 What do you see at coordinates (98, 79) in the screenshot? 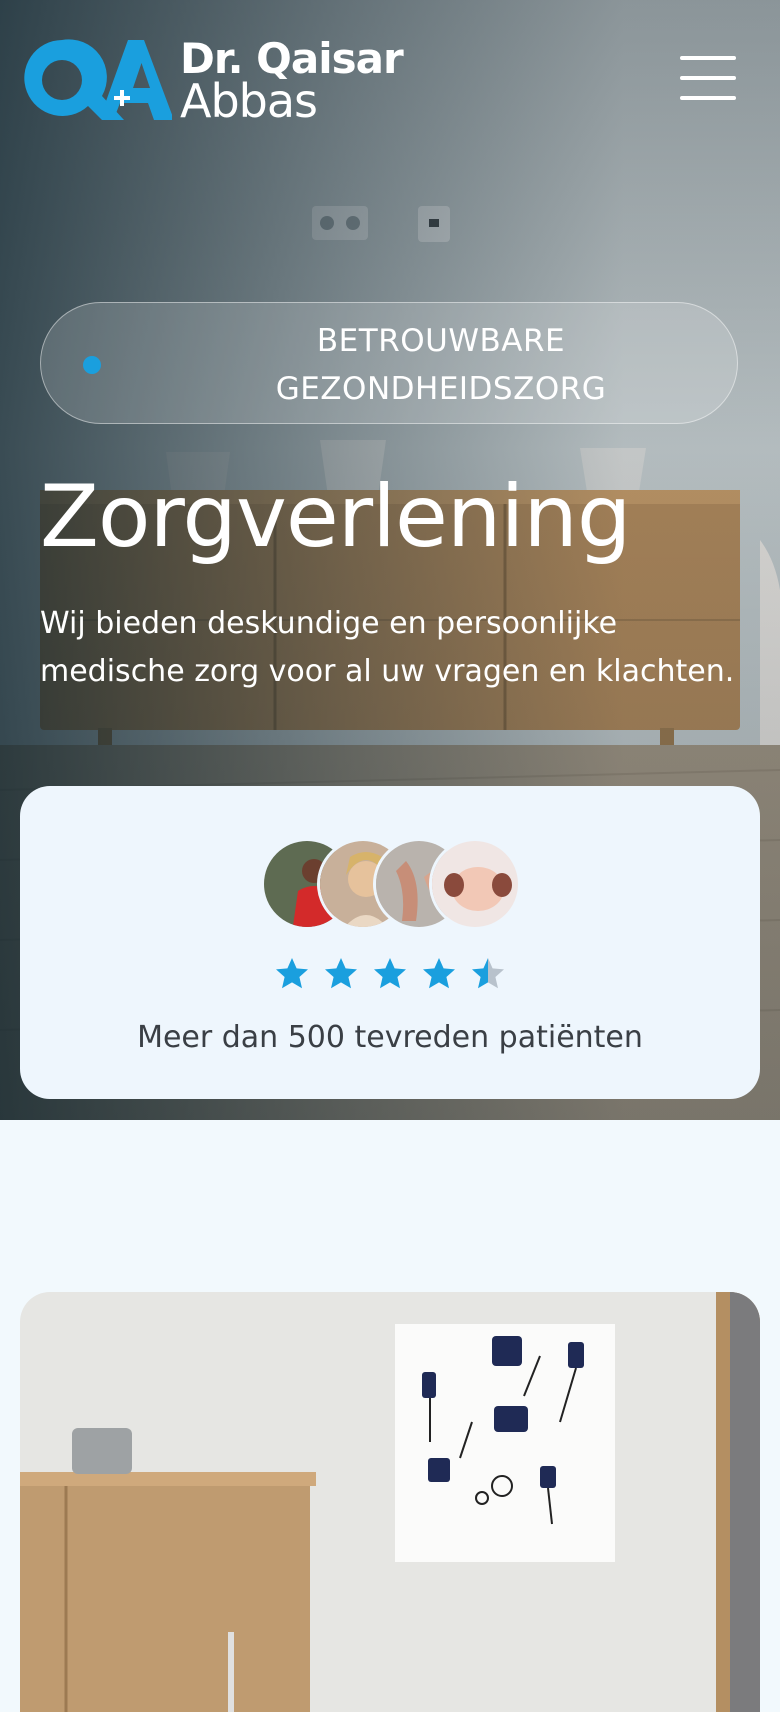
I see `qa-logo-icon` at bounding box center [98, 79].